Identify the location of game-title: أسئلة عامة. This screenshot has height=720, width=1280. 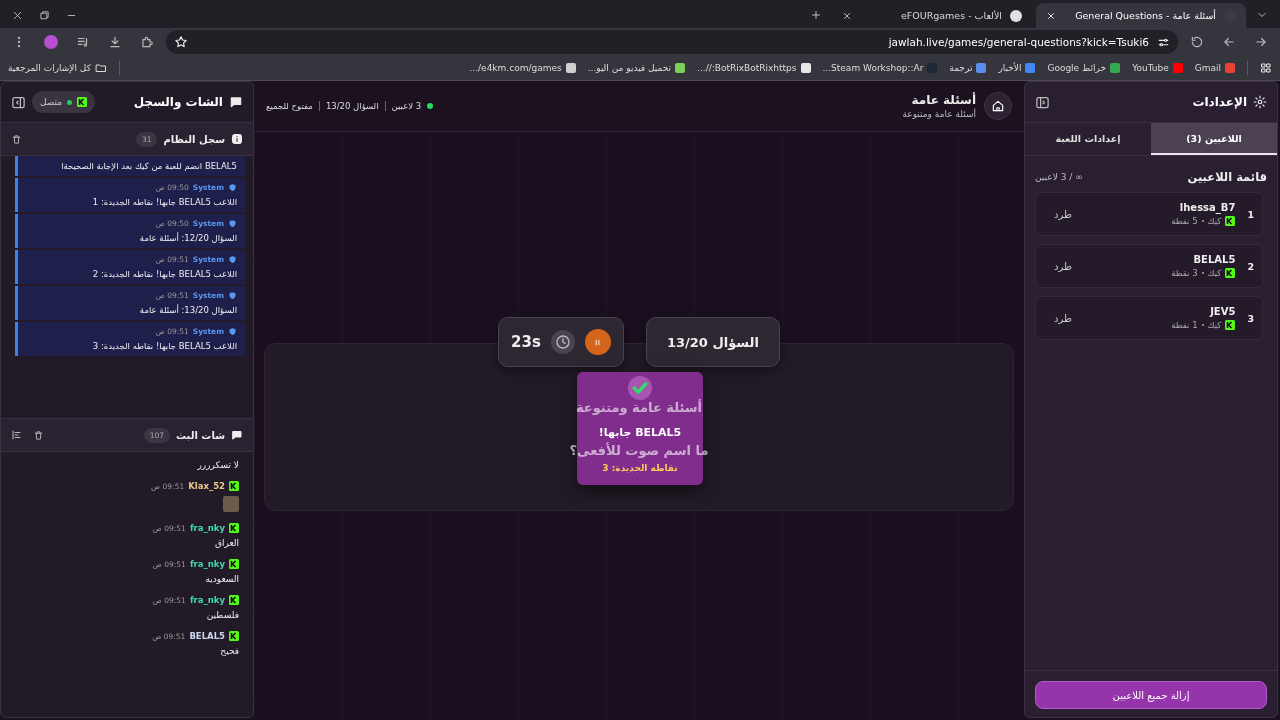
(943, 100).